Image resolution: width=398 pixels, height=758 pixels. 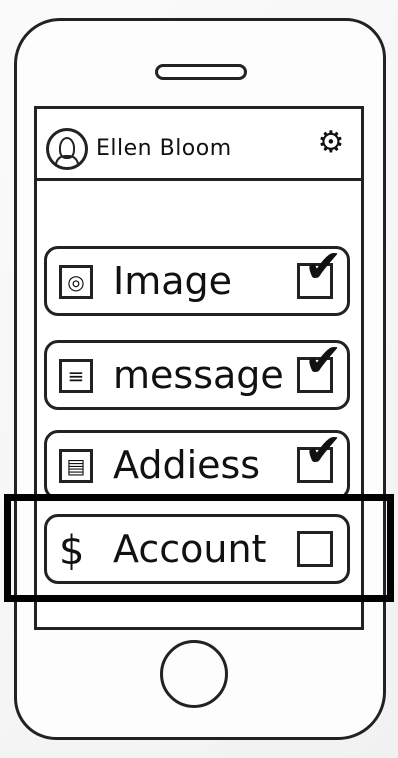 What do you see at coordinates (76, 376) in the screenshot?
I see `message-icon: ≡` at bounding box center [76, 376].